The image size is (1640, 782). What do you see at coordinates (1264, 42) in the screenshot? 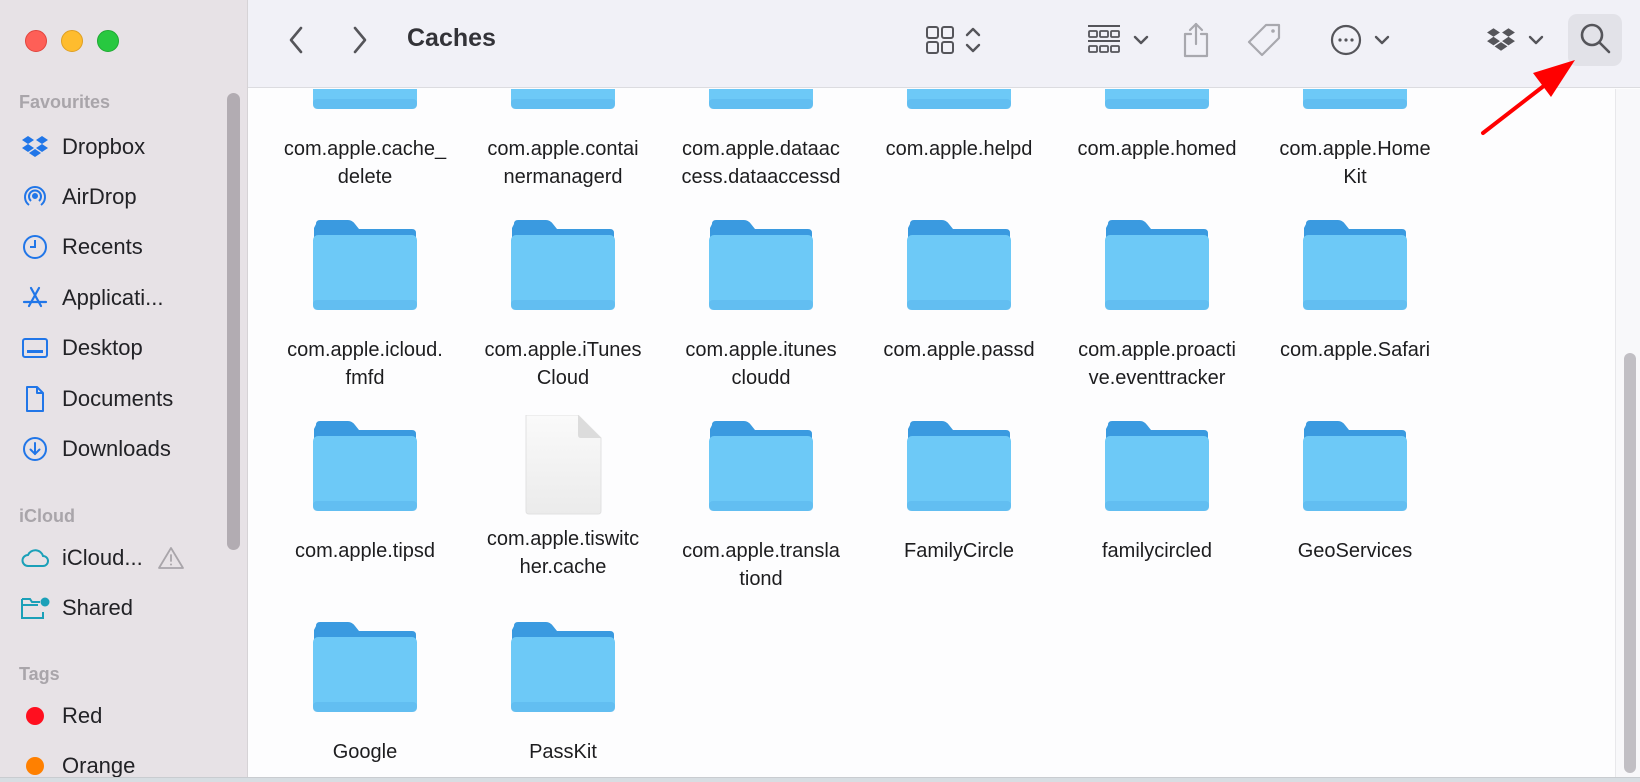
I see `tag-button` at bounding box center [1264, 42].